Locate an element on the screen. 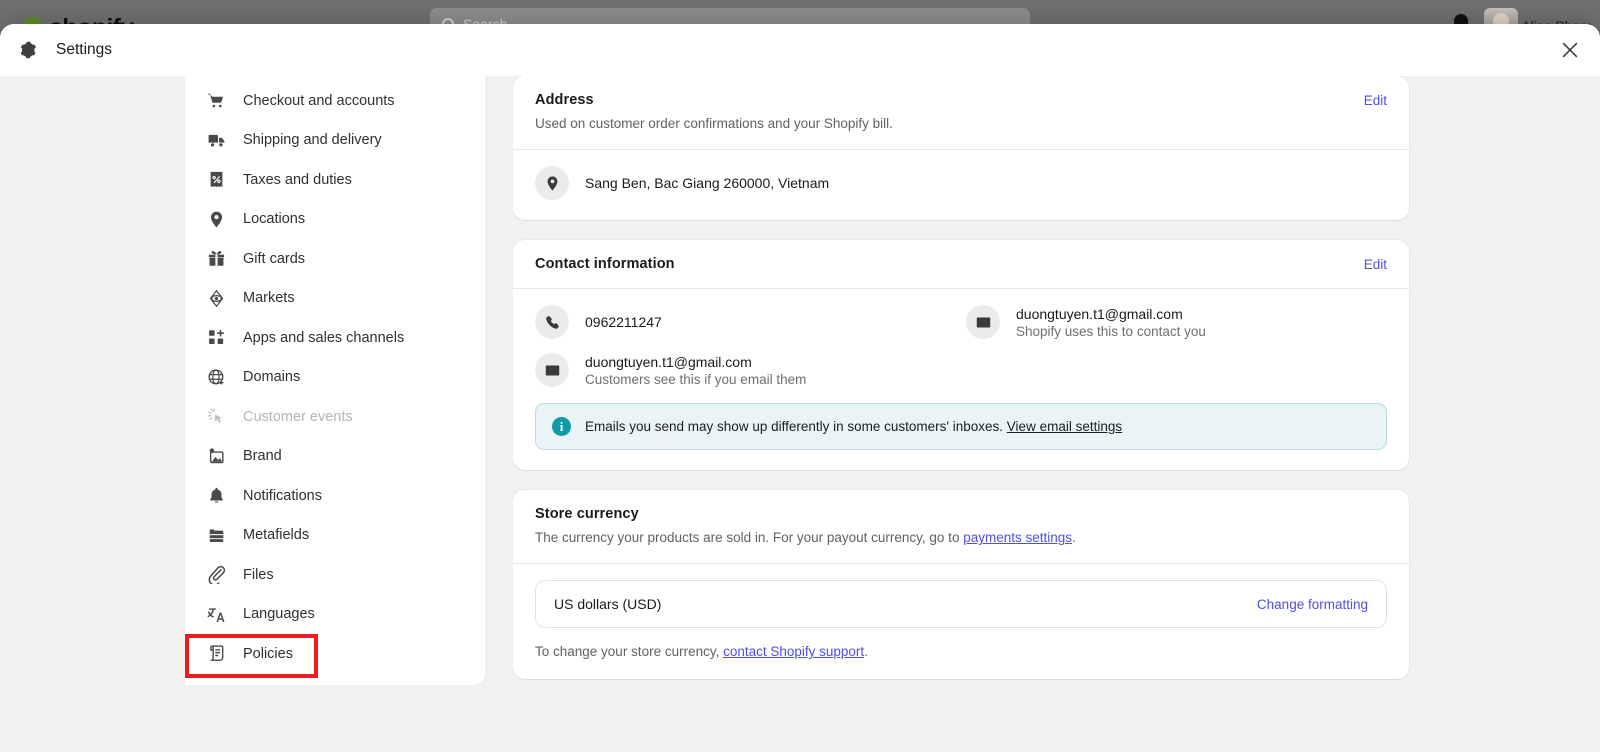 Image resolution: width=1600 pixels, height=752 pixels. currency-note-after: . is located at coordinates (866, 652).